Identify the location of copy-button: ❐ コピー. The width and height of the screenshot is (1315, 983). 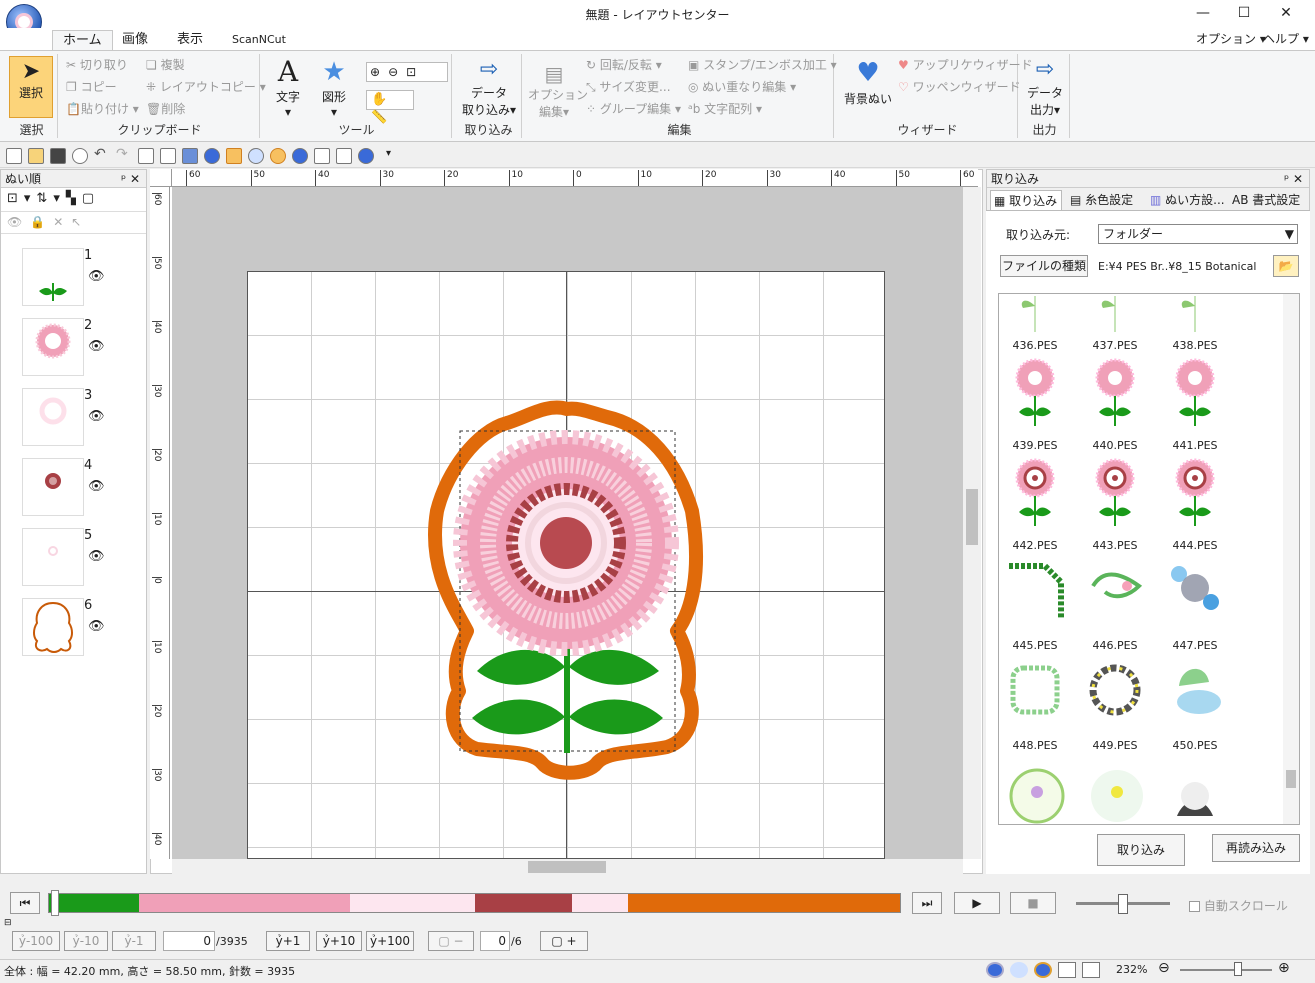
(91, 86).